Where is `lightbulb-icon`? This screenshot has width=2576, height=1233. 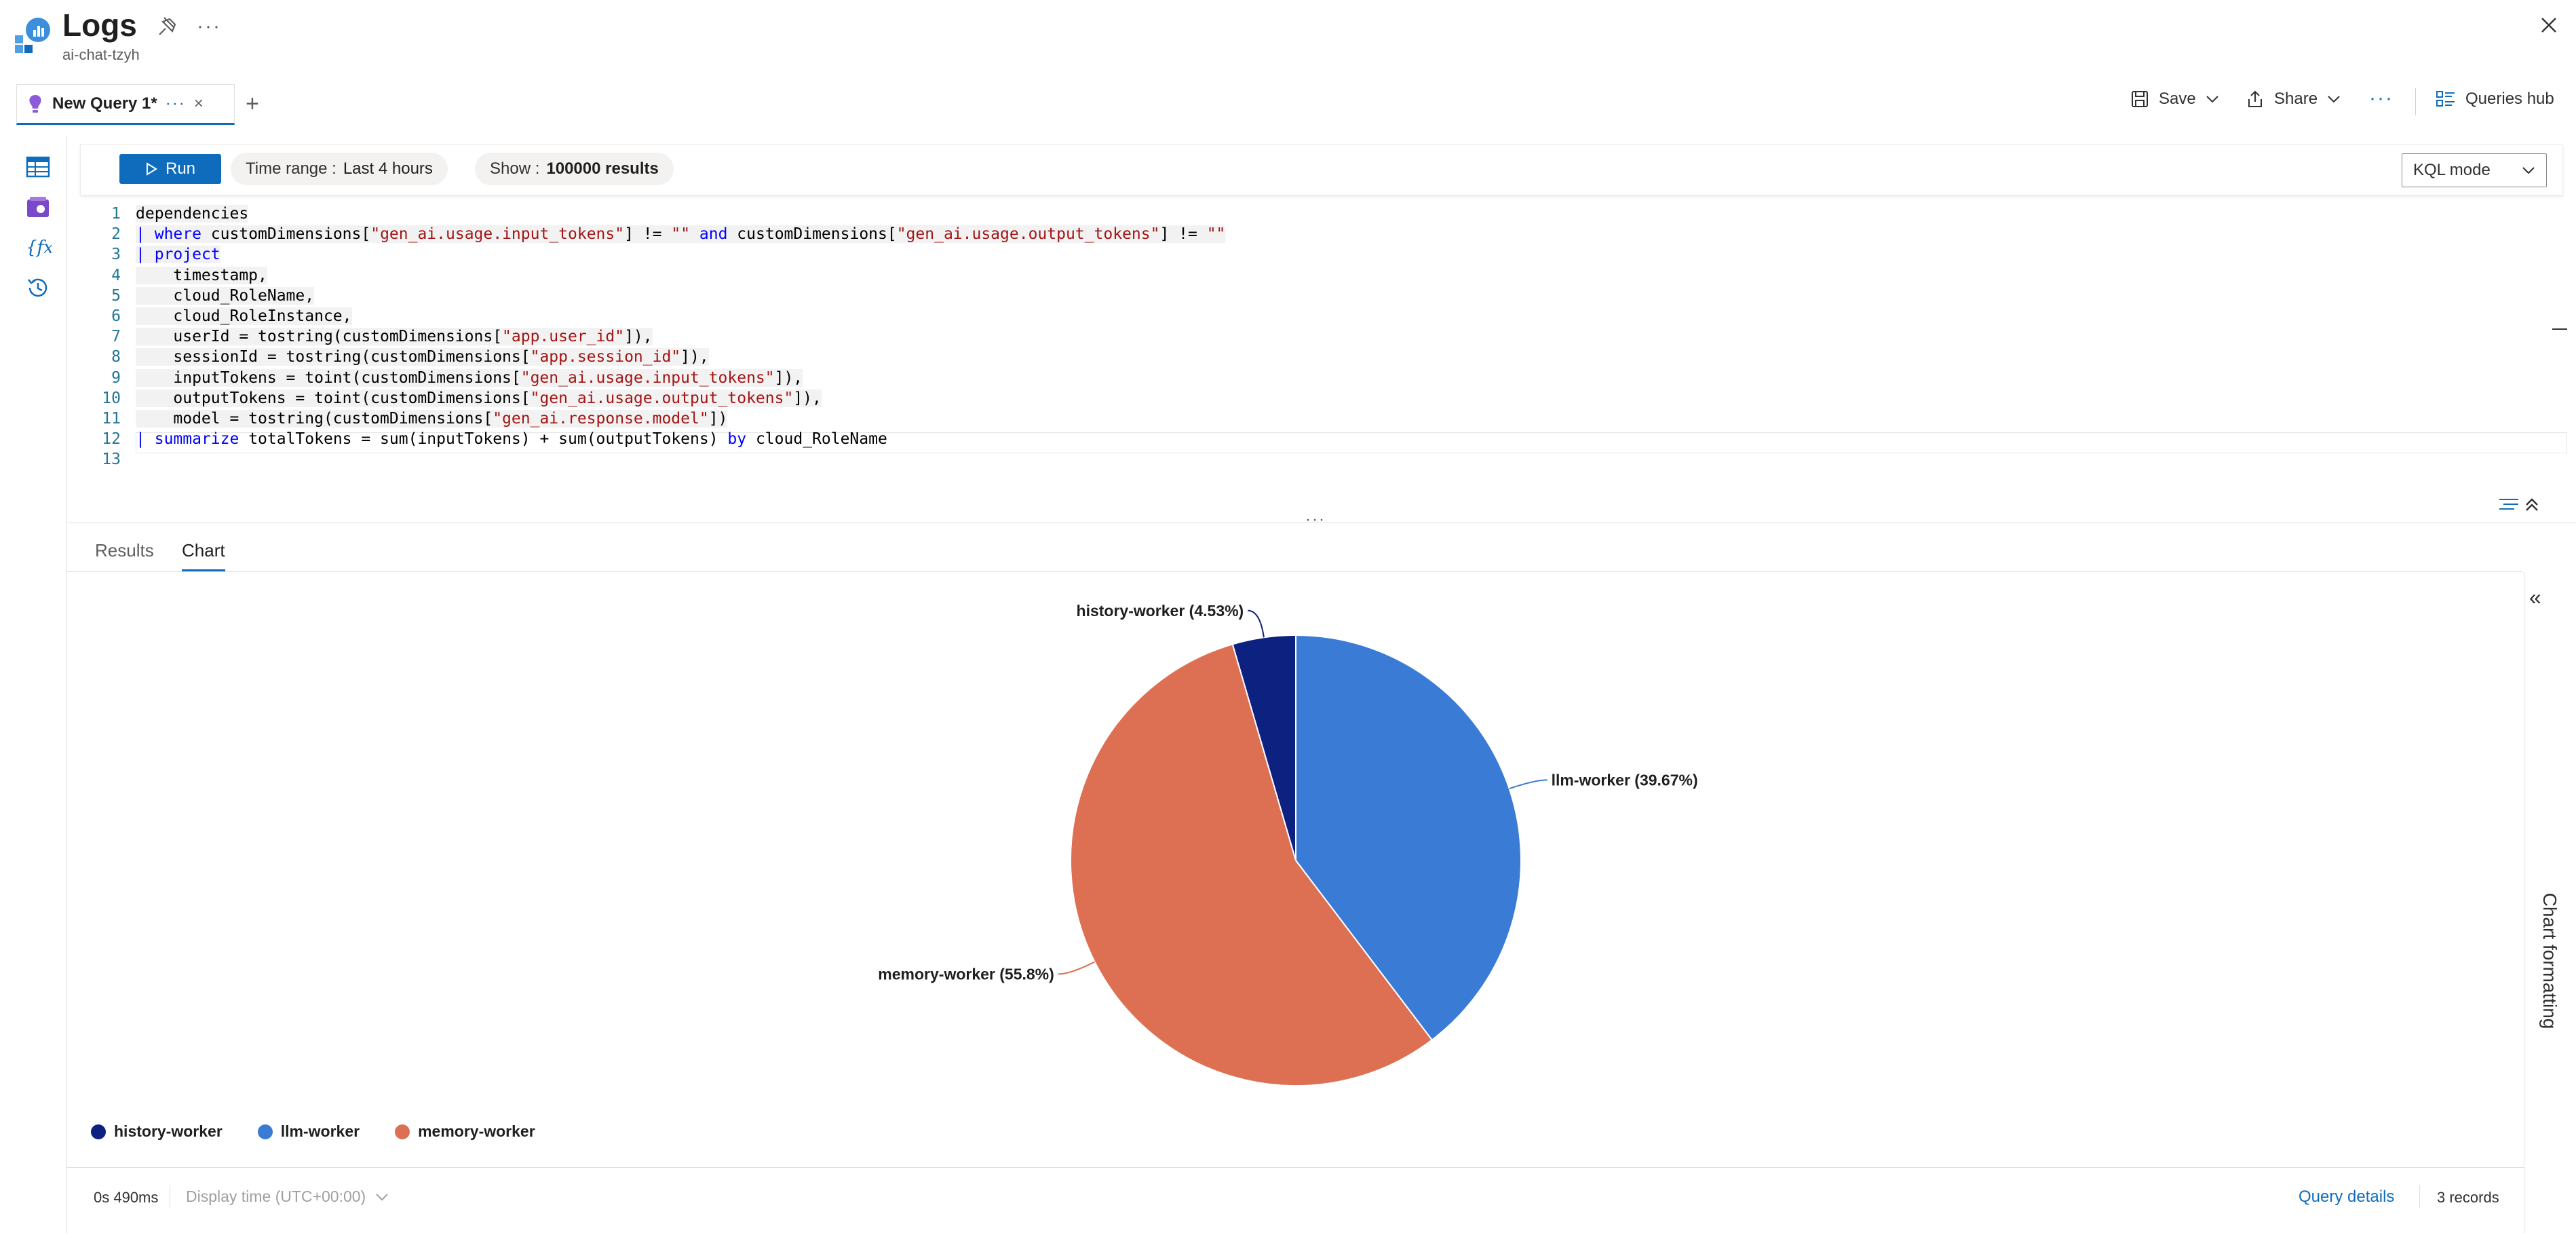 lightbulb-icon is located at coordinates (35, 104).